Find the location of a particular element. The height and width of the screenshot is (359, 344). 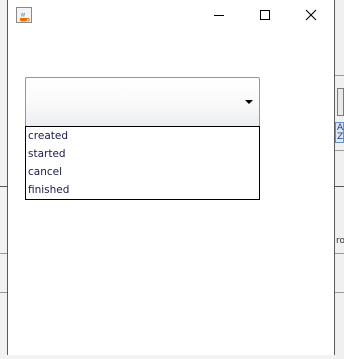

background-panel-right is located at coordinates (339, 179).